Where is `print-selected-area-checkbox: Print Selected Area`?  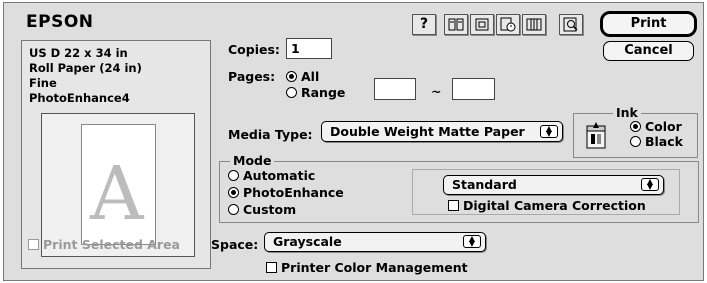 print-selected-area-checkbox: Print Selected Area is located at coordinates (104, 244).